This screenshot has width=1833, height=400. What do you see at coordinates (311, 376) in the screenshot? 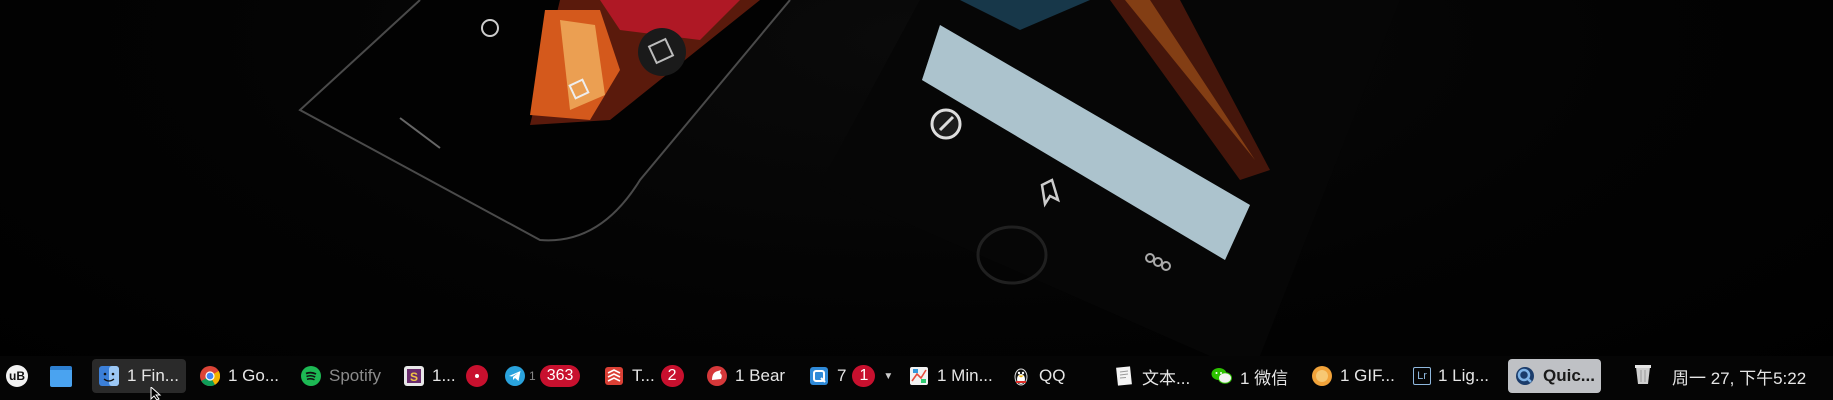
I see `spotify-icon` at bounding box center [311, 376].